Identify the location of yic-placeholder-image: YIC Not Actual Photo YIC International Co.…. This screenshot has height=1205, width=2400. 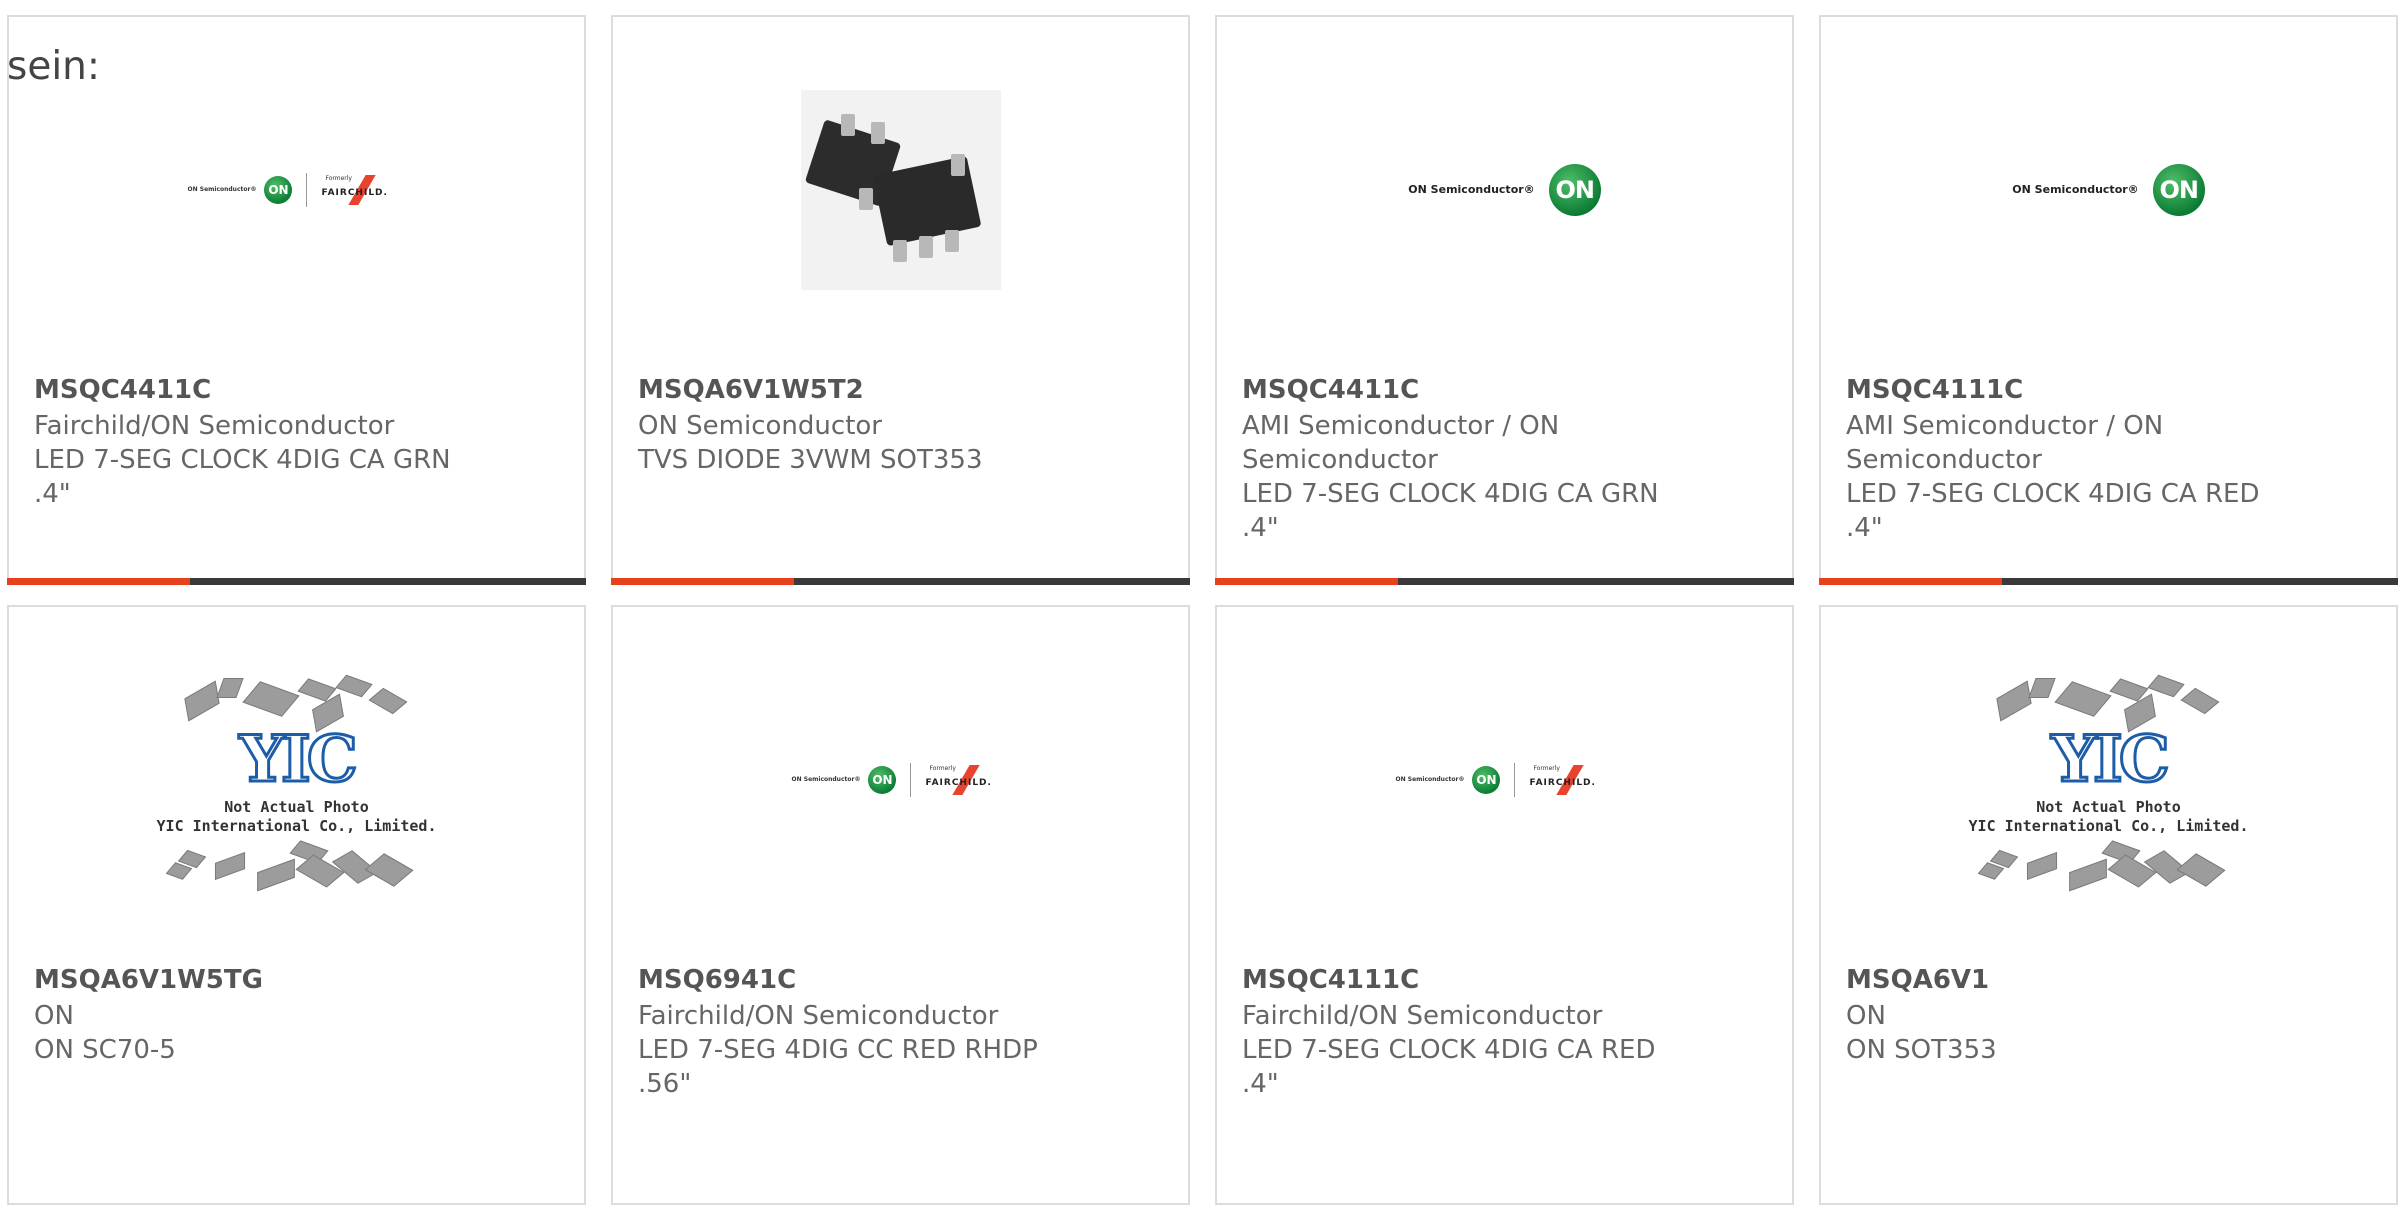
(2109, 780).